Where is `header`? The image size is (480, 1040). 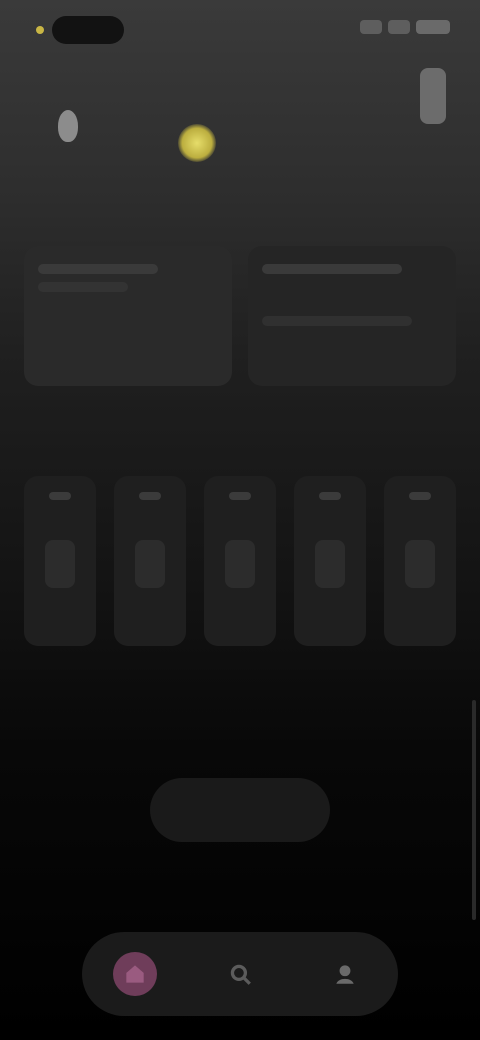 header is located at coordinates (240, 121).